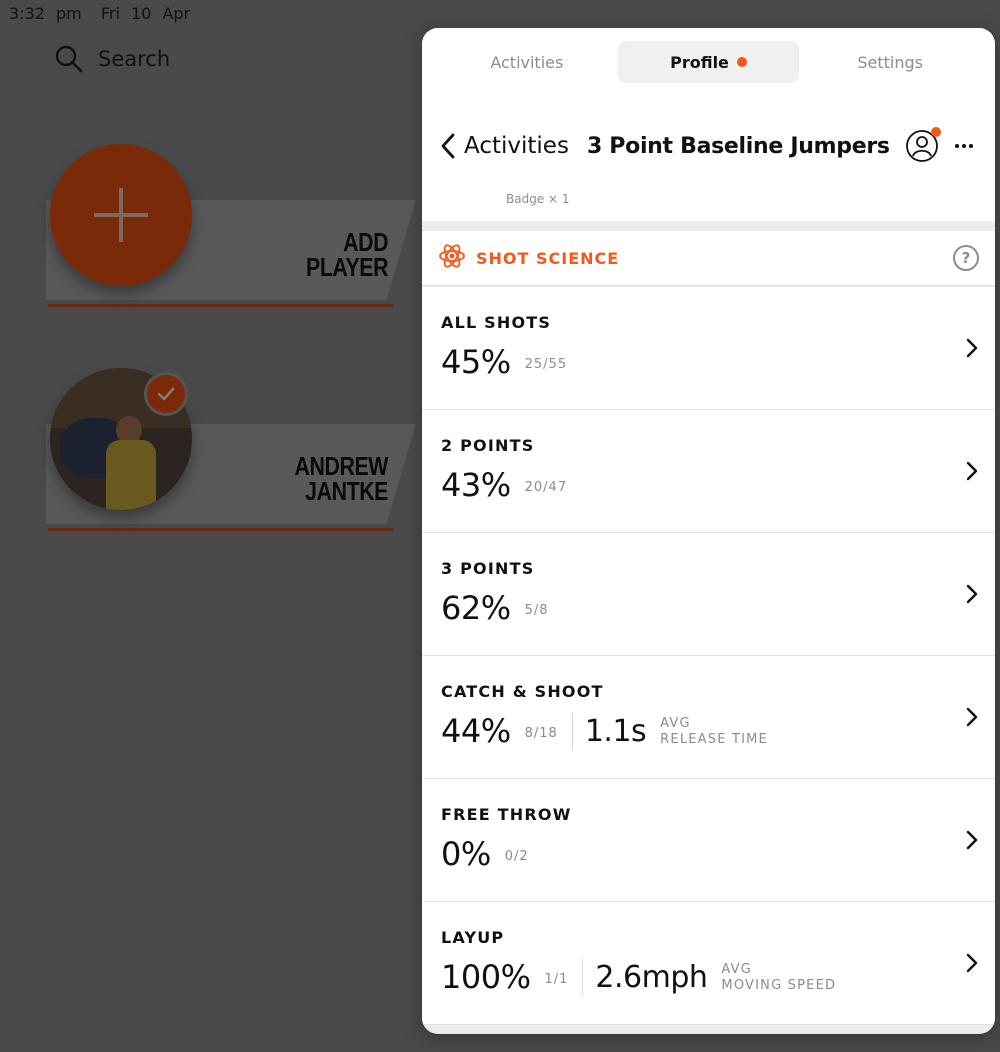 Image resolution: width=1000 pixels, height=1052 pixels. Describe the element at coordinates (718, 977) in the screenshot. I see `stat-values: 100% 1/1 2.6mph AVG MOVING SPEED` at that location.